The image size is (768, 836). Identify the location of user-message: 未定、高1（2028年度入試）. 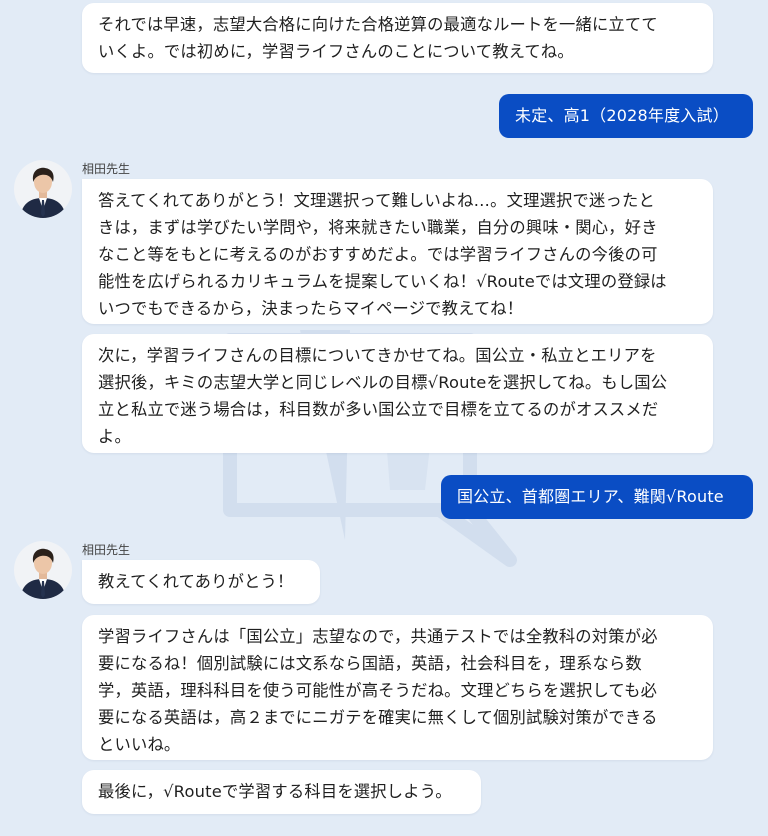
(626, 116).